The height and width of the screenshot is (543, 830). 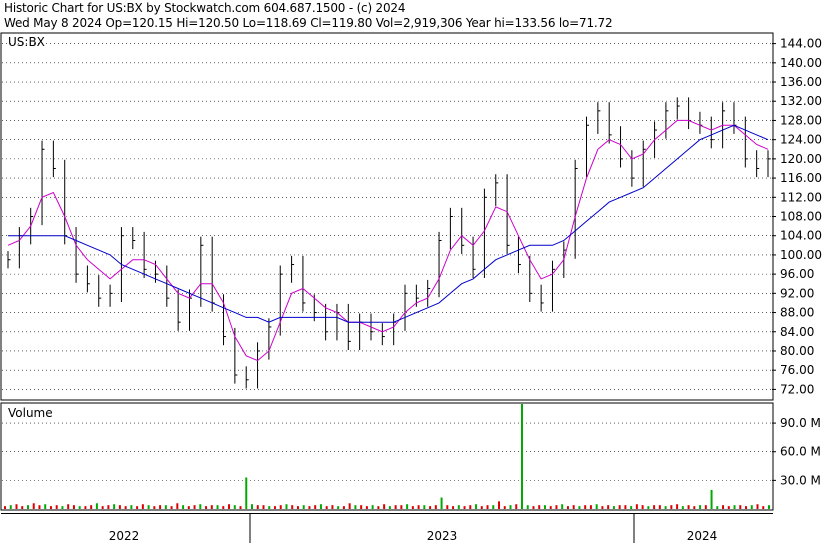 What do you see at coordinates (797, 389) in the screenshot?
I see `price-tick-label: 72.00` at bounding box center [797, 389].